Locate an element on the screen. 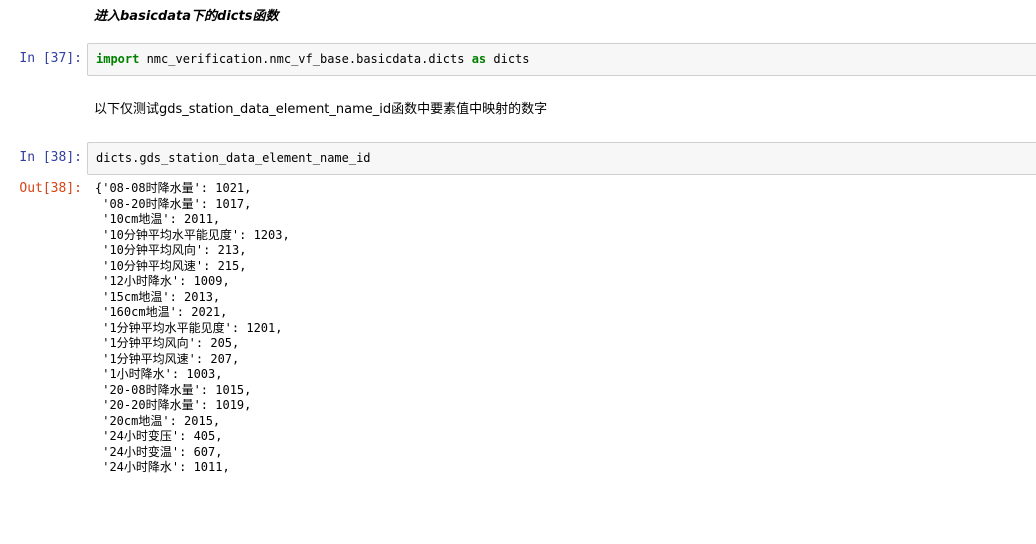 This screenshot has height=544, width=1036. output-line: {'08-08时降水量': 1021, is located at coordinates (173, 188).